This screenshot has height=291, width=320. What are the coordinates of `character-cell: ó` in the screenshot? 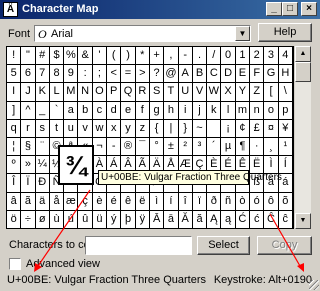 It's located at (257, 201).